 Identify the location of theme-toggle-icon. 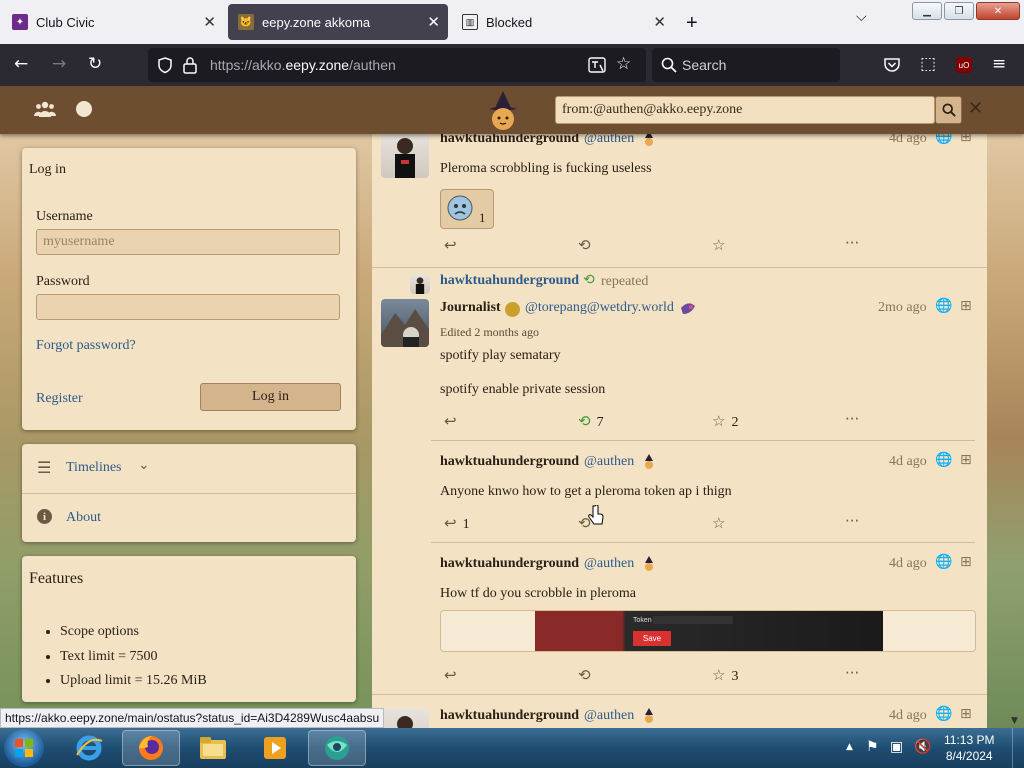
(84, 109).